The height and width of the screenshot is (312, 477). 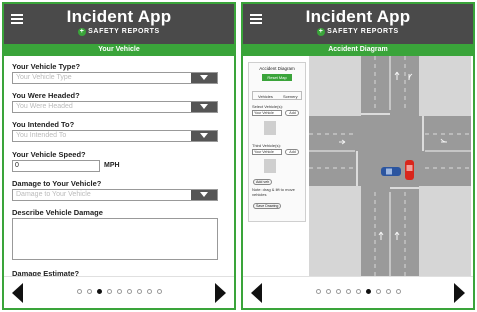 What do you see at coordinates (409, 170) in the screenshot?
I see `red-vehicle` at bounding box center [409, 170].